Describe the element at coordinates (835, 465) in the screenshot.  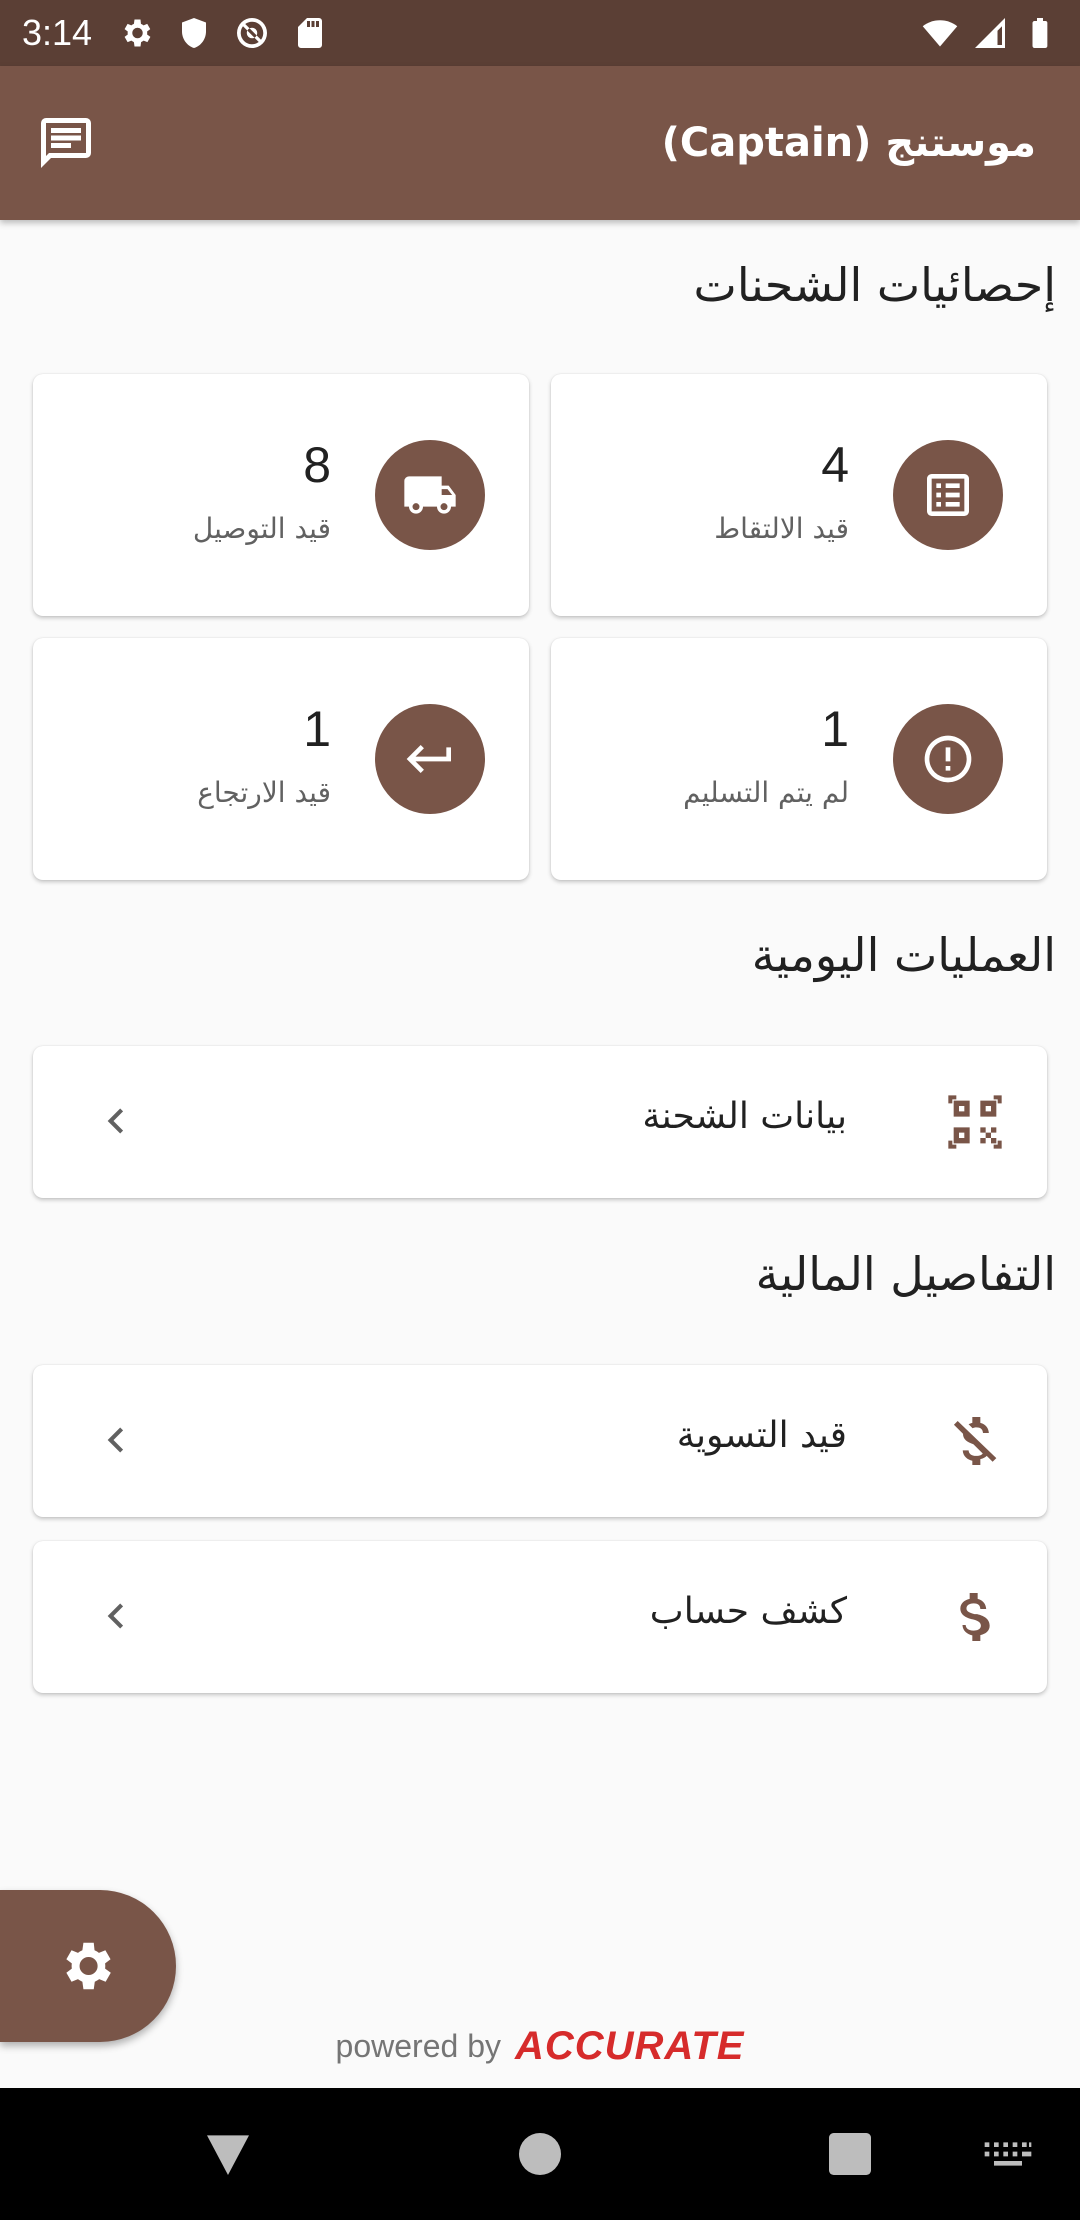
I see `stat-value: 4` at that location.